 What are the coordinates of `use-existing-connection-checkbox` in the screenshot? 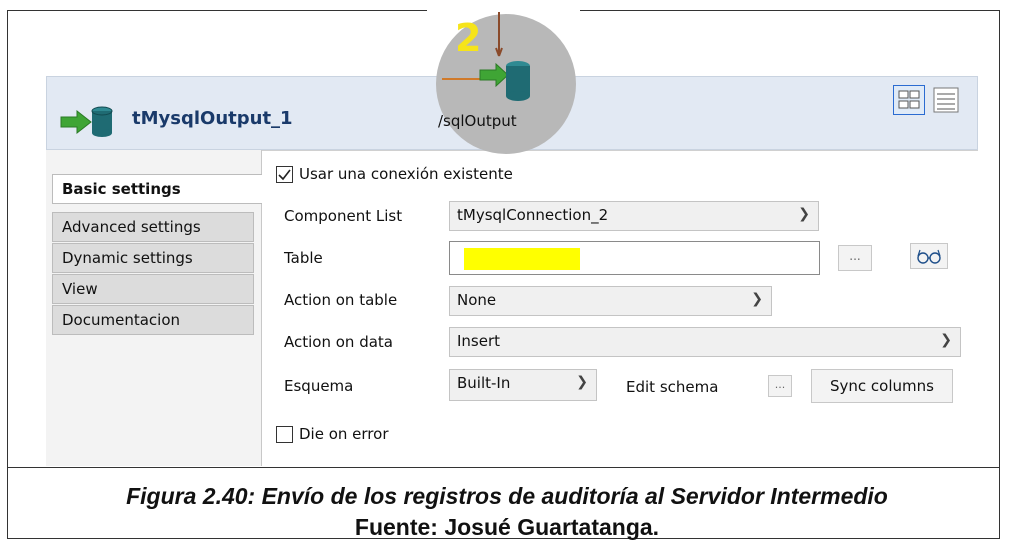 It's located at (284, 174).